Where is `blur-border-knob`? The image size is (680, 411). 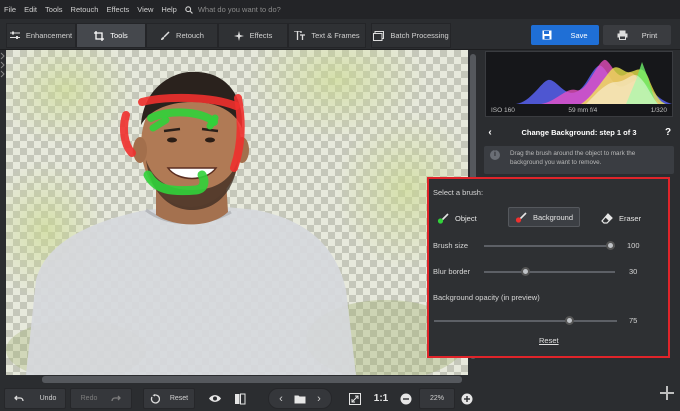 blur-border-knob is located at coordinates (525, 271).